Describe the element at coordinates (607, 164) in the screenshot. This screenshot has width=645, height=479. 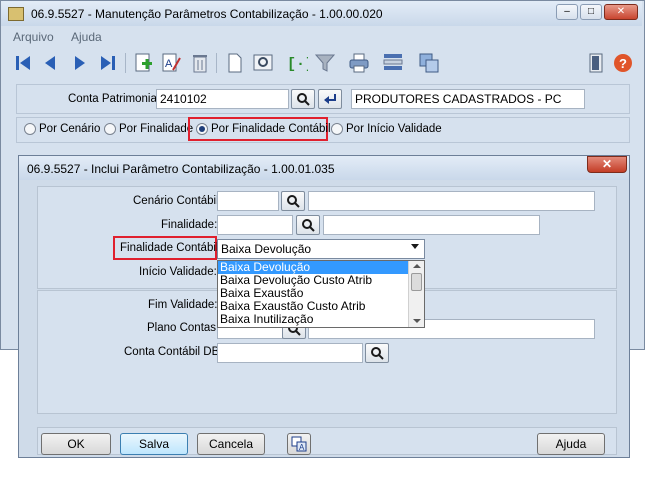
I see `dialog-close-button: ✕` at that location.